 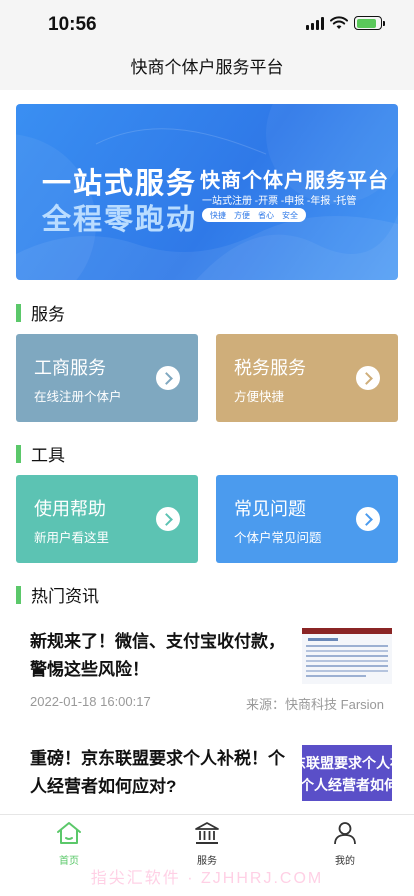 What do you see at coordinates (345, 833) in the screenshot?
I see `user-icon` at bounding box center [345, 833].